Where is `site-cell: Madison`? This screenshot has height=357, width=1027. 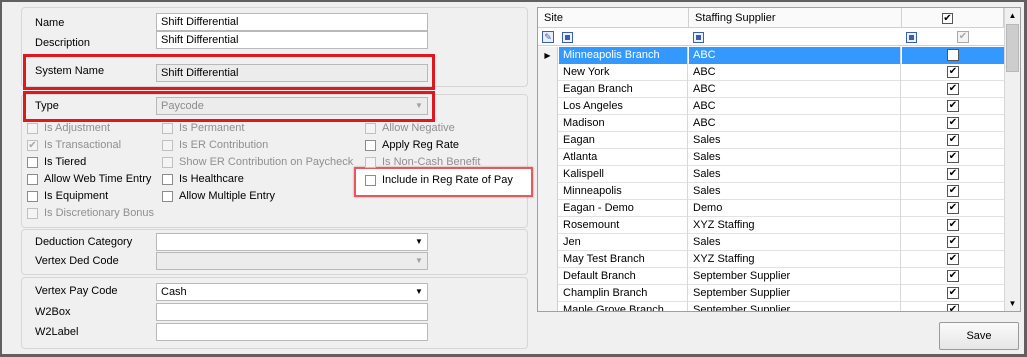 site-cell: Madison is located at coordinates (623, 123).